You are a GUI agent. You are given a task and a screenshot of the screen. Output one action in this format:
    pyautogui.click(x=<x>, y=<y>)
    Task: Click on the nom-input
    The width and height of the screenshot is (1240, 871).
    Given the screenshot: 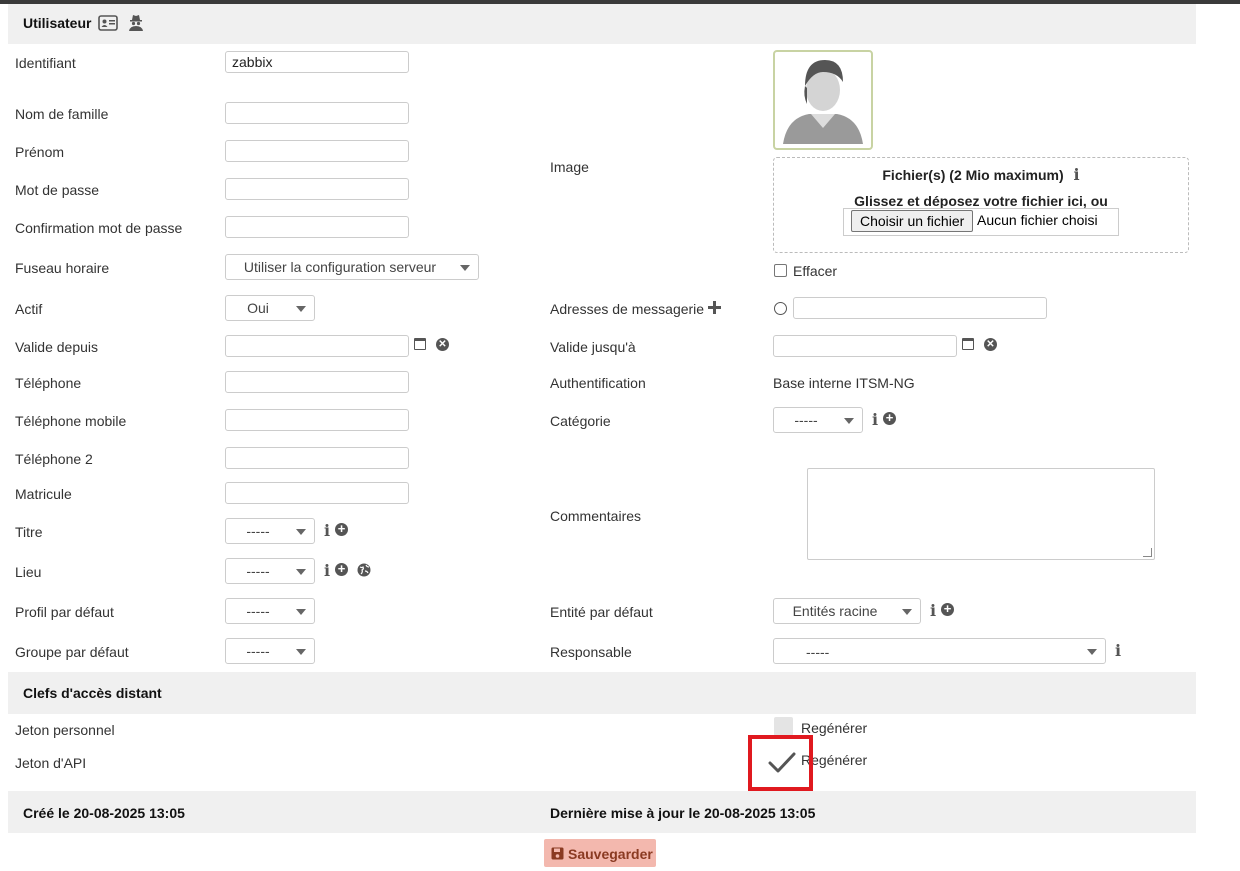 What is the action you would take?
    pyautogui.click(x=317, y=113)
    